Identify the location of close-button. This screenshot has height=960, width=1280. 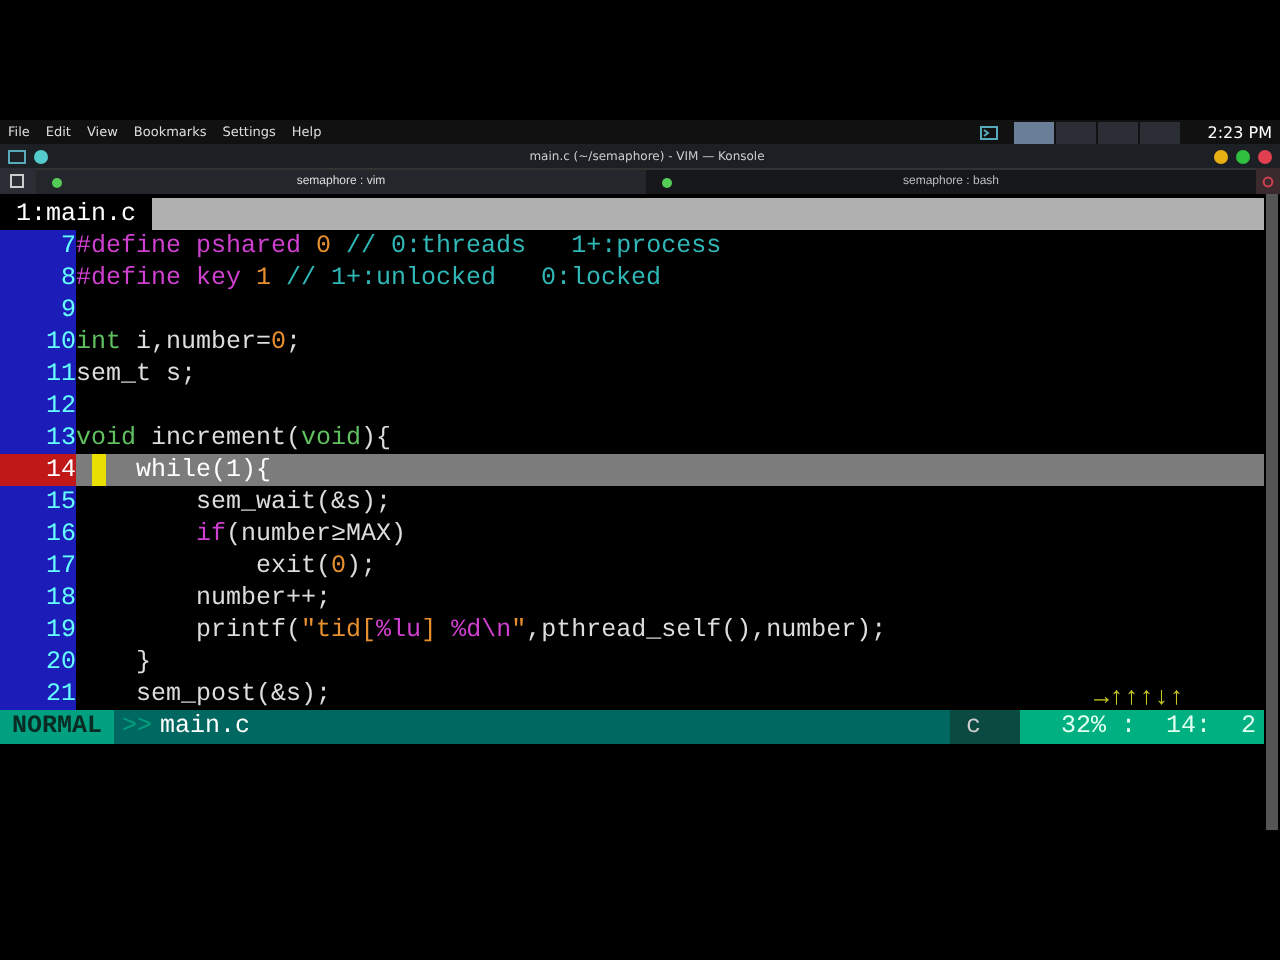
(1265, 156).